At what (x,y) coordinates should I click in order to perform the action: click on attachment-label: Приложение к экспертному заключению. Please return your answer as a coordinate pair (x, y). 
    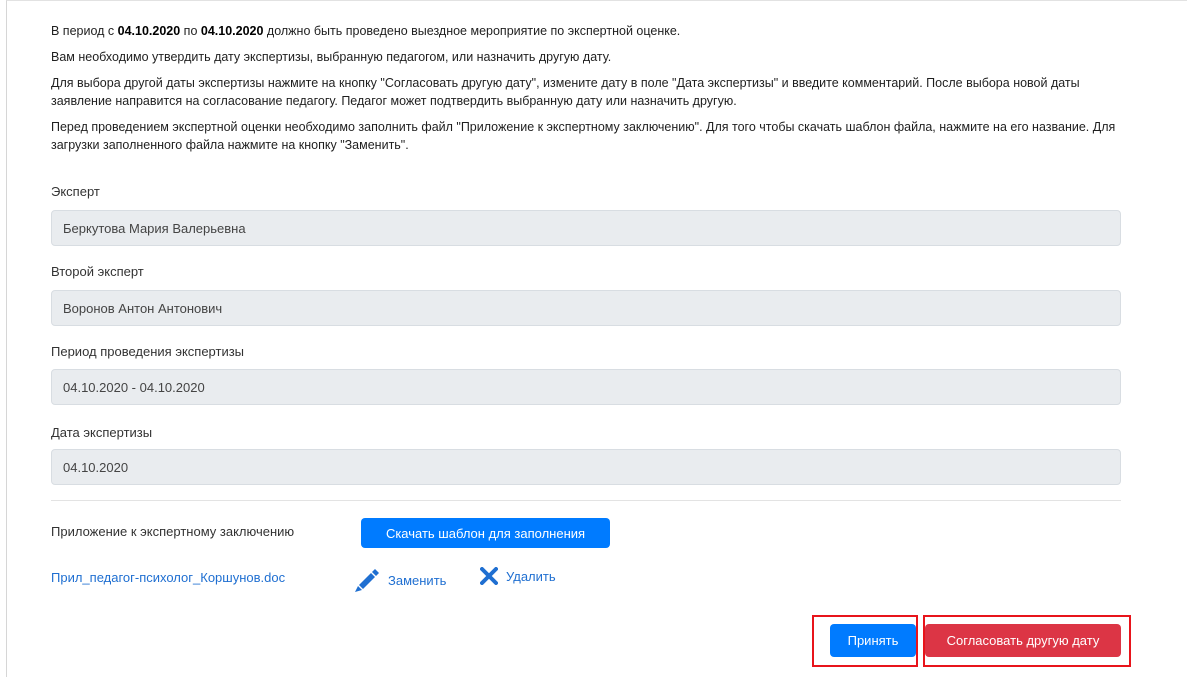
    Looking at the image, I should click on (173, 531).